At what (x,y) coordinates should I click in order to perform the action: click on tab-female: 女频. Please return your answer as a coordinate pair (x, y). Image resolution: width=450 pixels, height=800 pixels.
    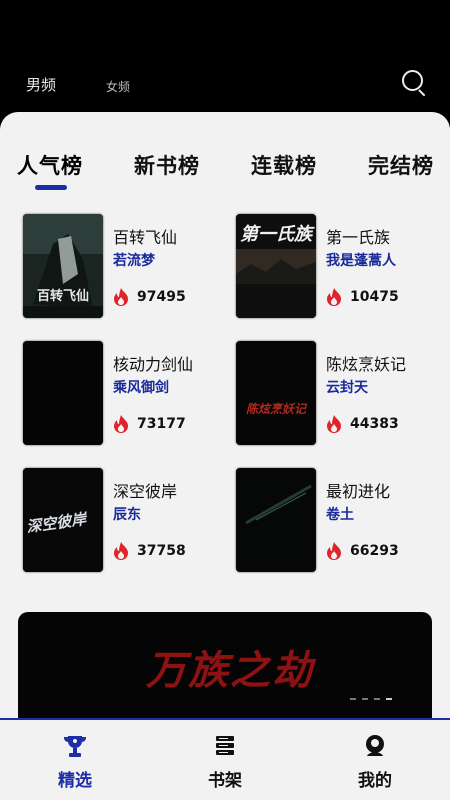
    Looking at the image, I should click on (118, 86).